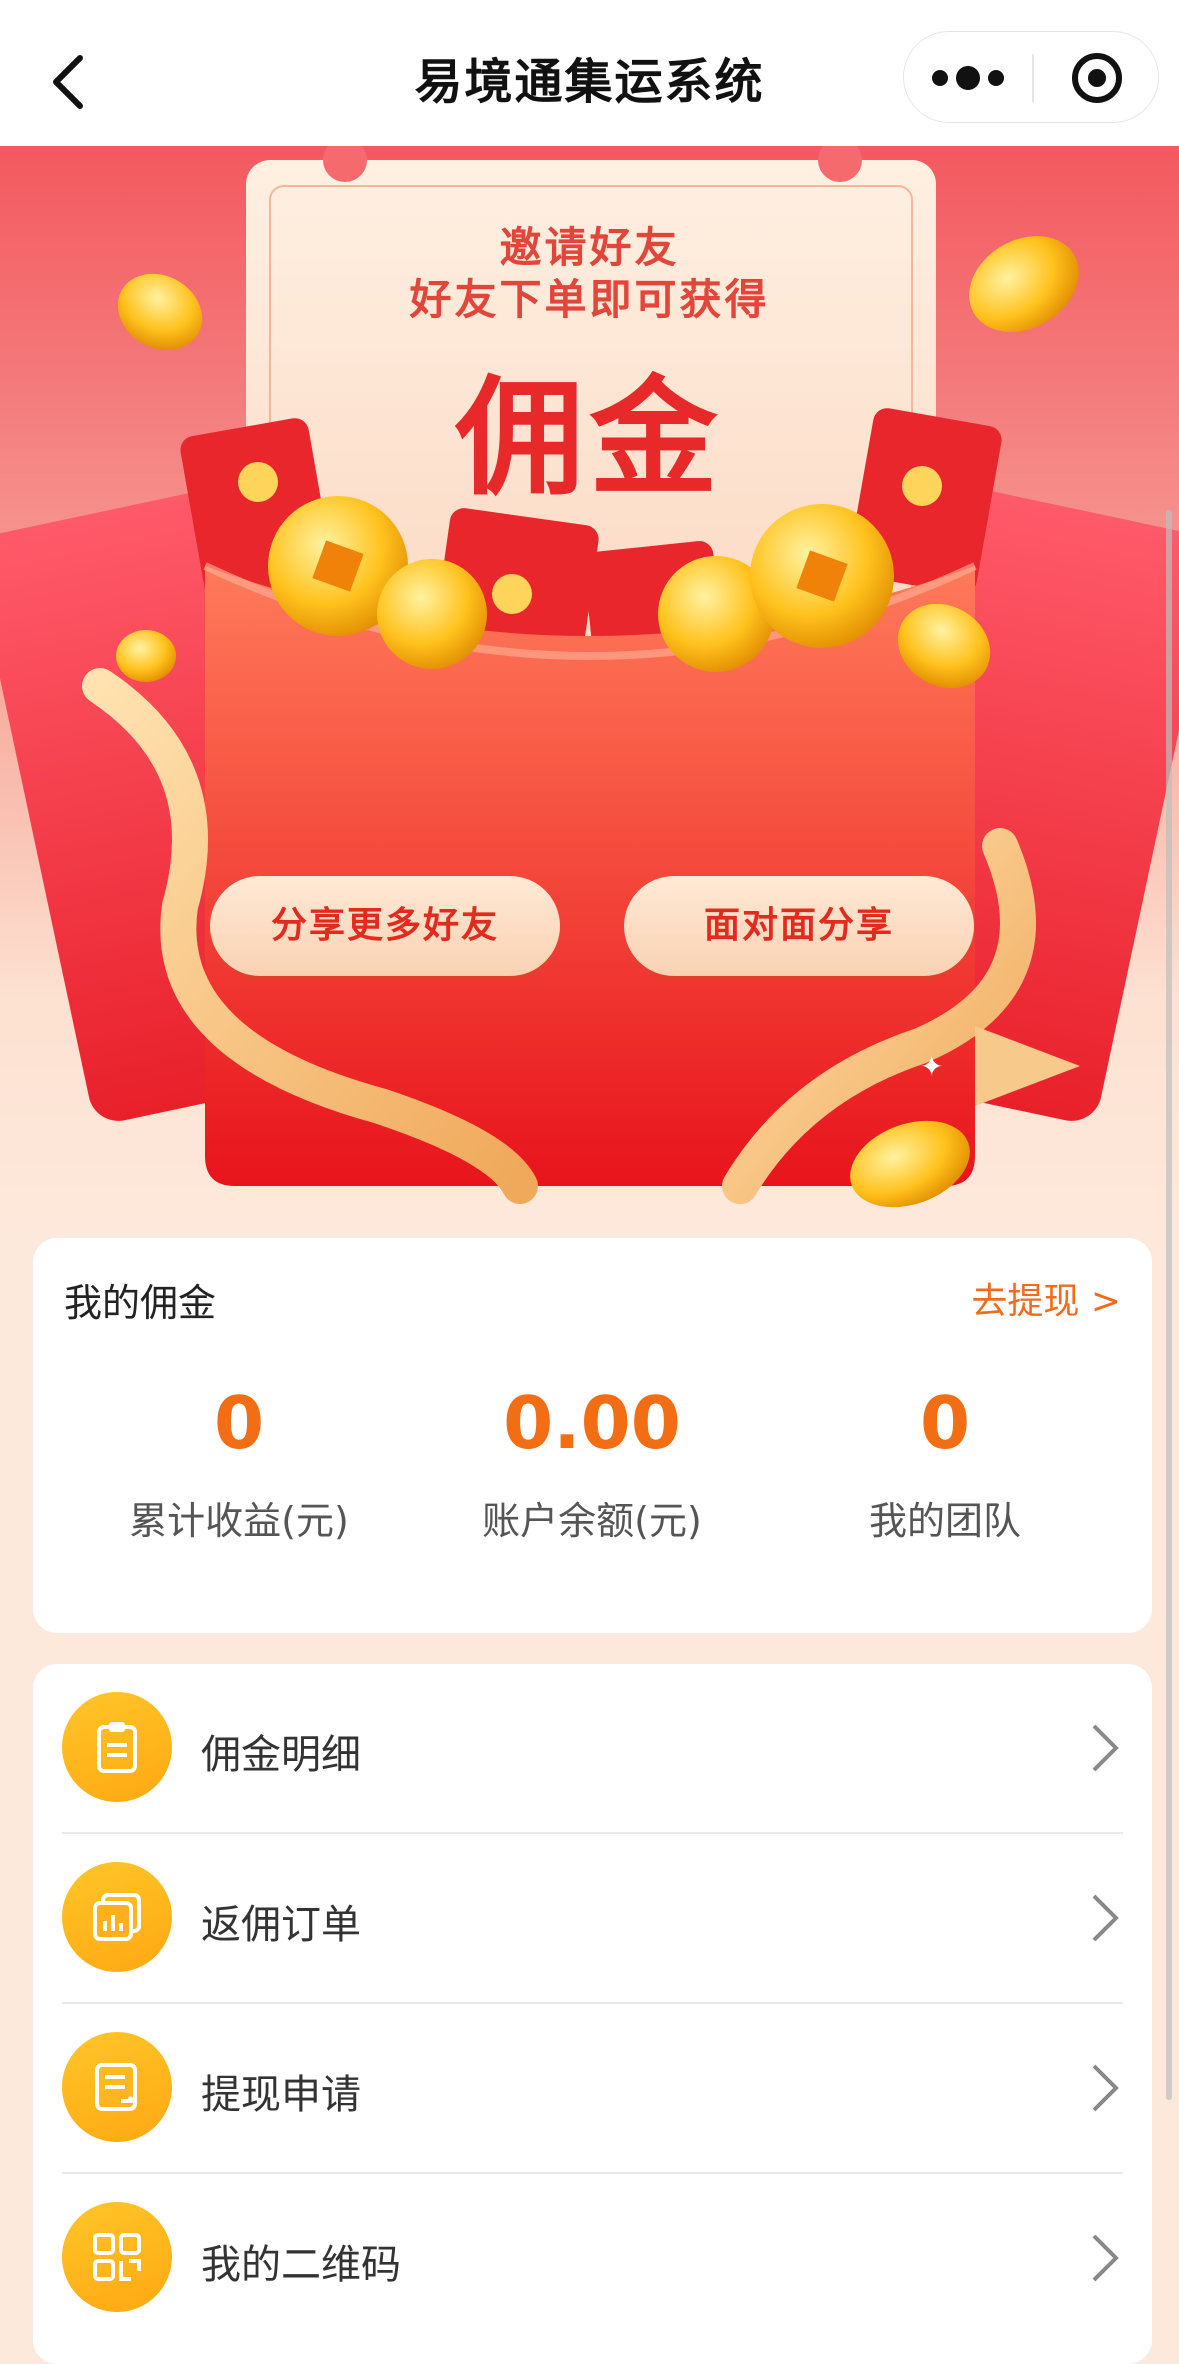 Image resolution: width=1179 pixels, height=2364 pixels. Describe the element at coordinates (592, 1521) in the screenshot. I see `stat-label: 账户余额(元)` at that location.